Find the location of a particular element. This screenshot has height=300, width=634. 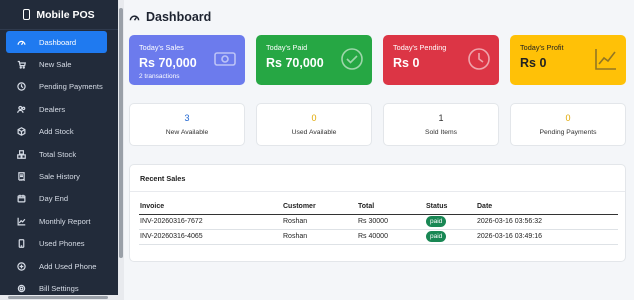

users-icon is located at coordinates (24, 109).